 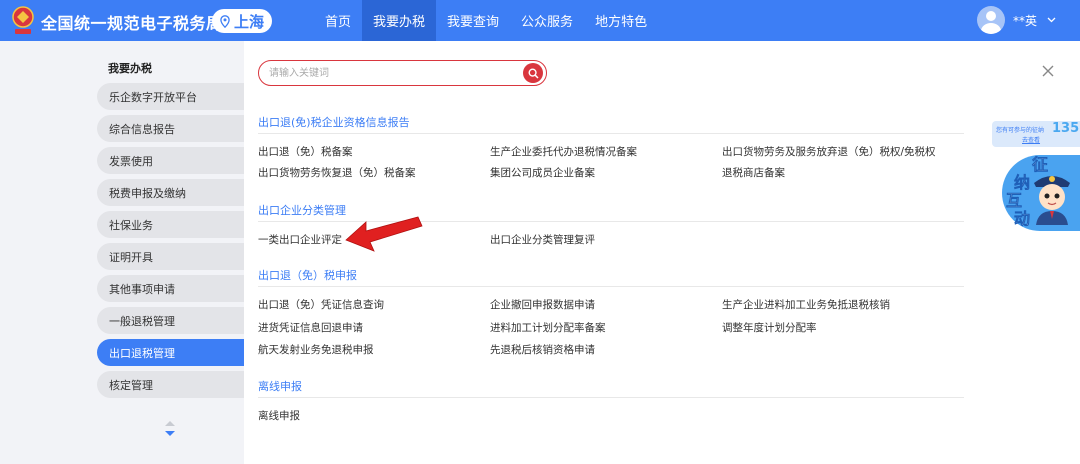 I want to click on link-classification-review: 出口企业分类管理复评, so click(x=542, y=239).